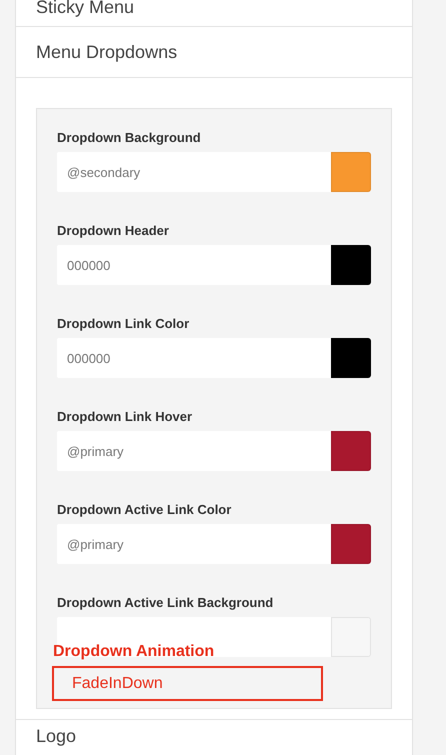  I want to click on field-label: Dropdown Header, so click(113, 231).